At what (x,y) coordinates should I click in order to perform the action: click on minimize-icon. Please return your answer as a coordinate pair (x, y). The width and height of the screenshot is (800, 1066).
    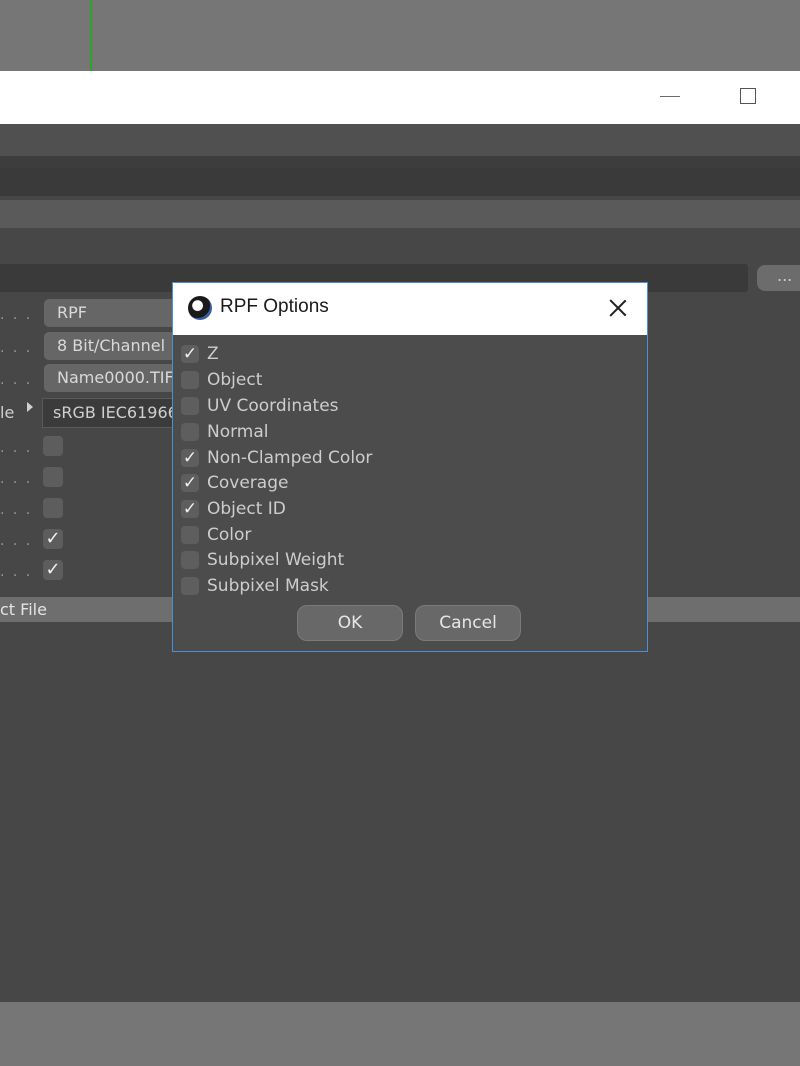
    Looking at the image, I should click on (670, 96).